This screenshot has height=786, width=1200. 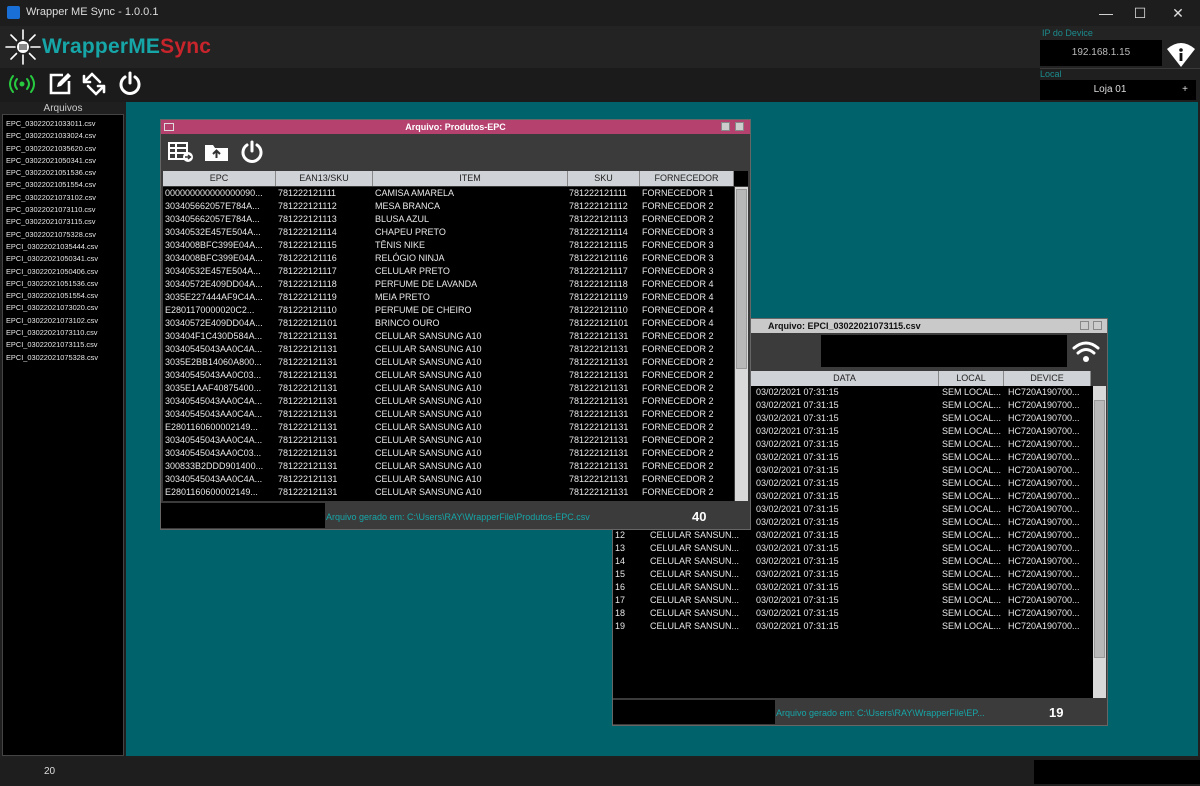 I want to click on upload-folder-icon, so click(x=217, y=152).